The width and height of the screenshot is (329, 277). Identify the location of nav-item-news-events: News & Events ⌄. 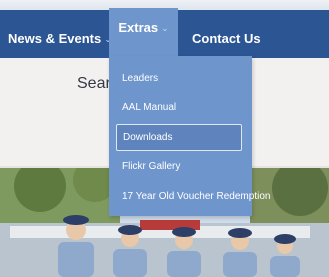
(60, 34).